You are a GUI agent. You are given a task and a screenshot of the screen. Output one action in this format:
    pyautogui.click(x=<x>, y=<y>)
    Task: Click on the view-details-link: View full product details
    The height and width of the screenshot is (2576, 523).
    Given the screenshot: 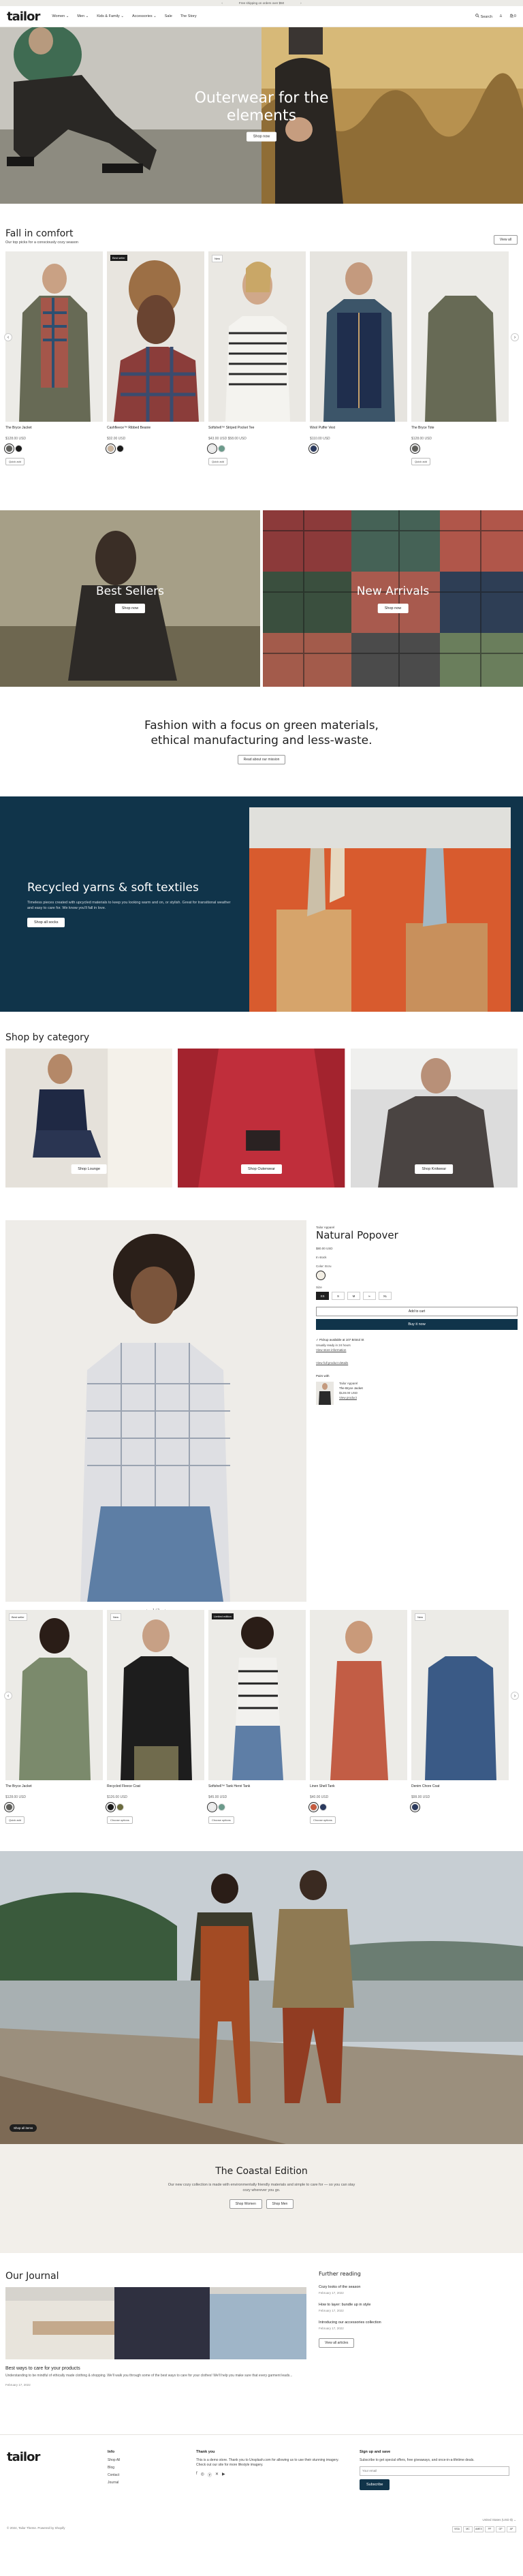 What is the action you would take?
    pyautogui.click(x=417, y=1363)
    